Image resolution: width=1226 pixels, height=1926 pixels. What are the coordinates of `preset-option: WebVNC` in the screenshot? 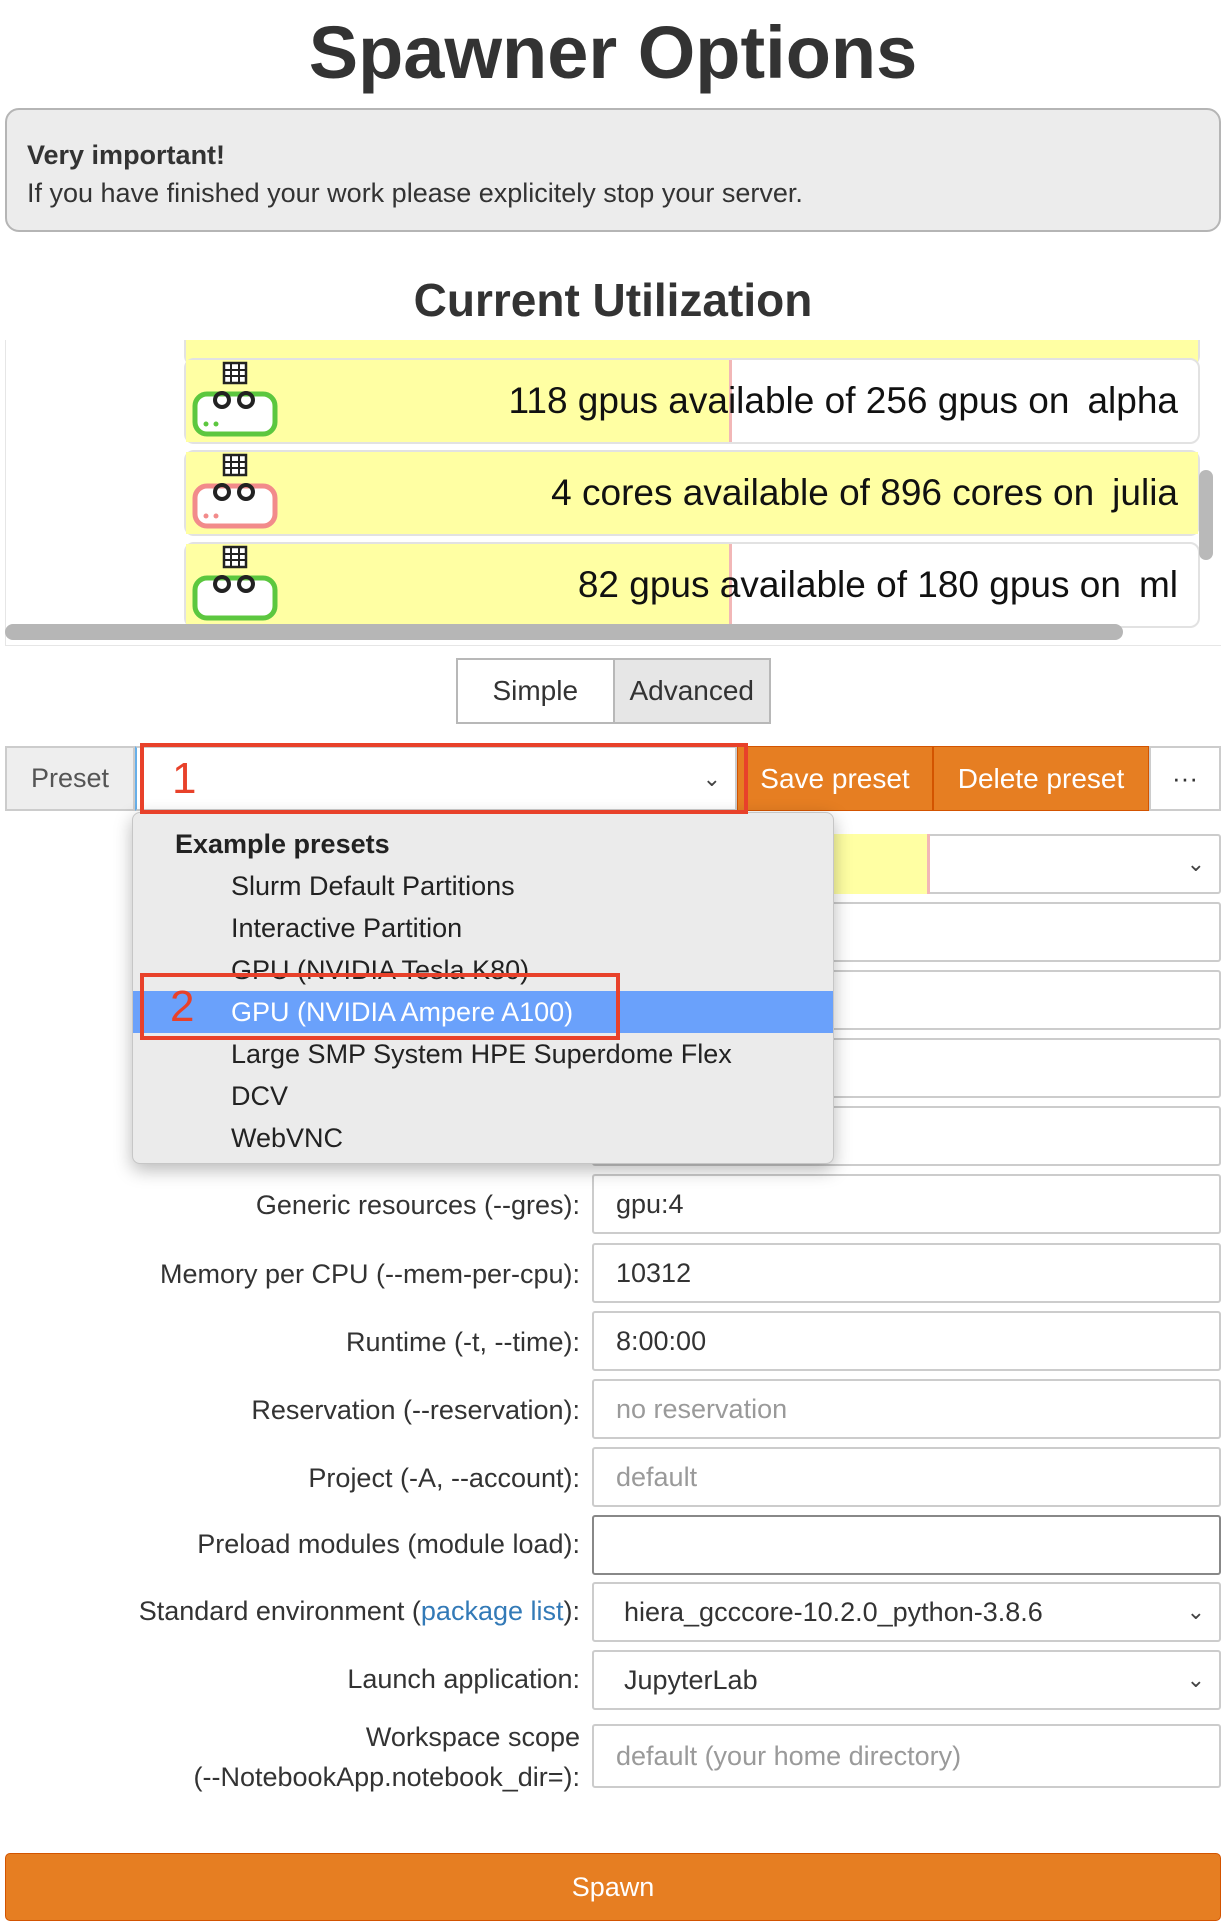 It's located at (483, 1138).